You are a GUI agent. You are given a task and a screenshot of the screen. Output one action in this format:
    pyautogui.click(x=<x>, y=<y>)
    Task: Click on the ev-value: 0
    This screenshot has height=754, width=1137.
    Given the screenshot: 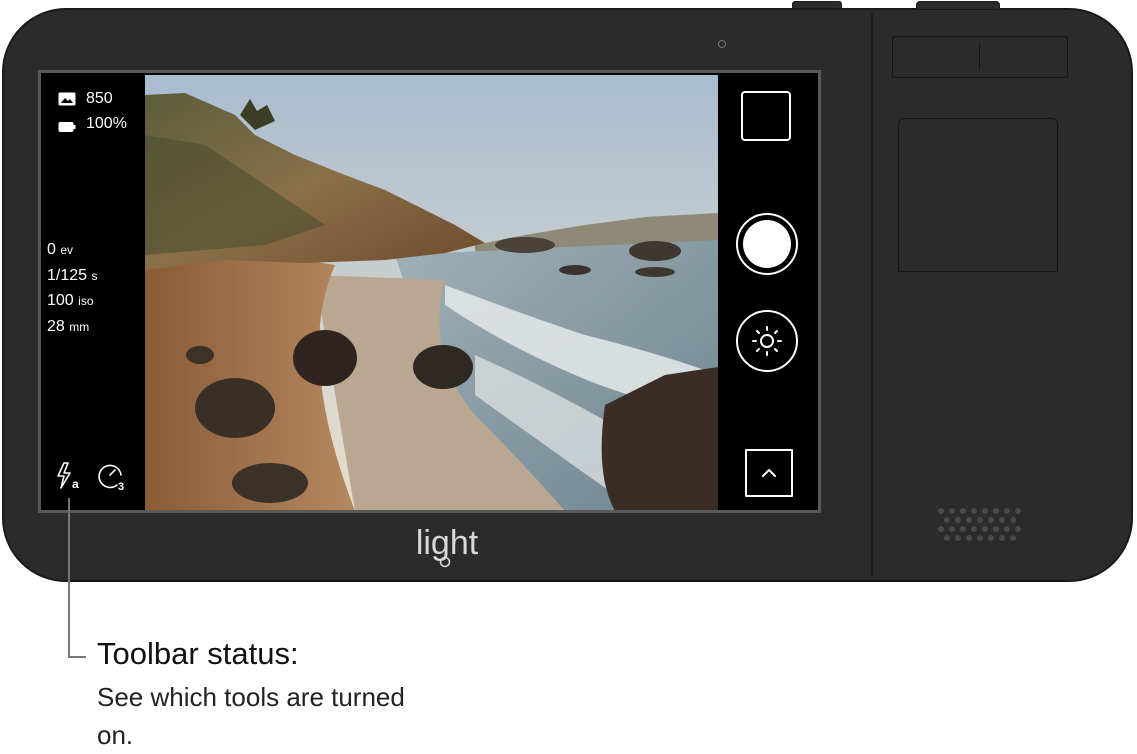 What is the action you would take?
    pyautogui.click(x=51, y=249)
    